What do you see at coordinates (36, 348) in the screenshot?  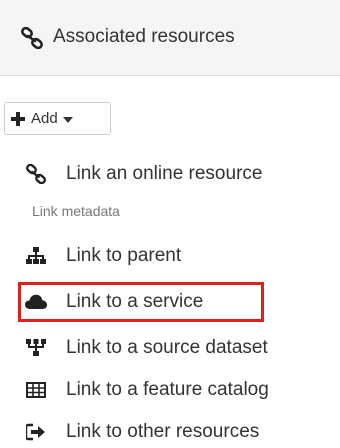 I see `source-tree-icon` at bounding box center [36, 348].